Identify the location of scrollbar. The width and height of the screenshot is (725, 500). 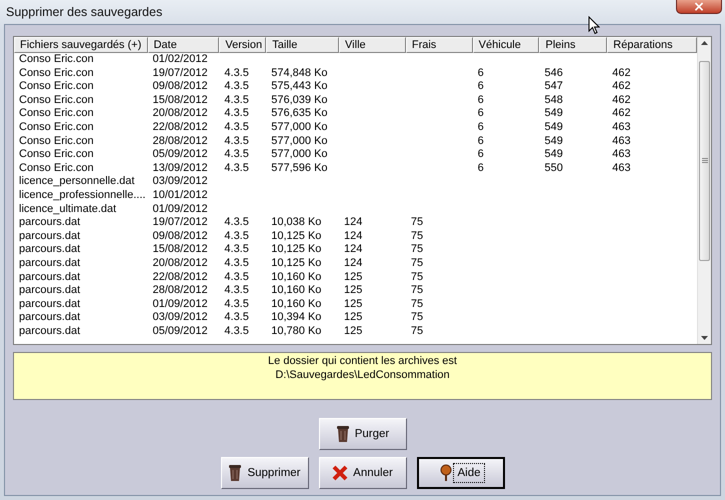
(704, 190).